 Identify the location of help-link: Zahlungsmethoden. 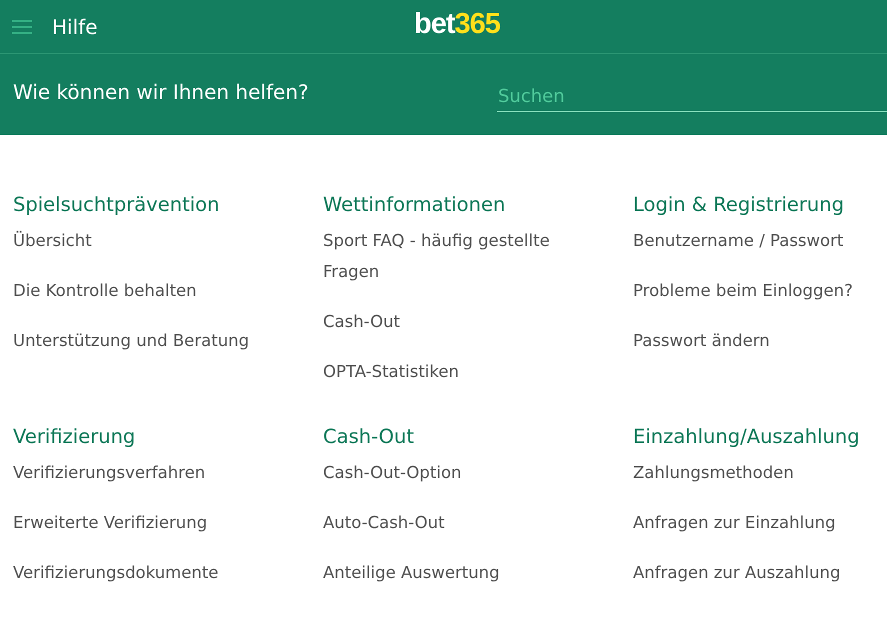
(713, 472).